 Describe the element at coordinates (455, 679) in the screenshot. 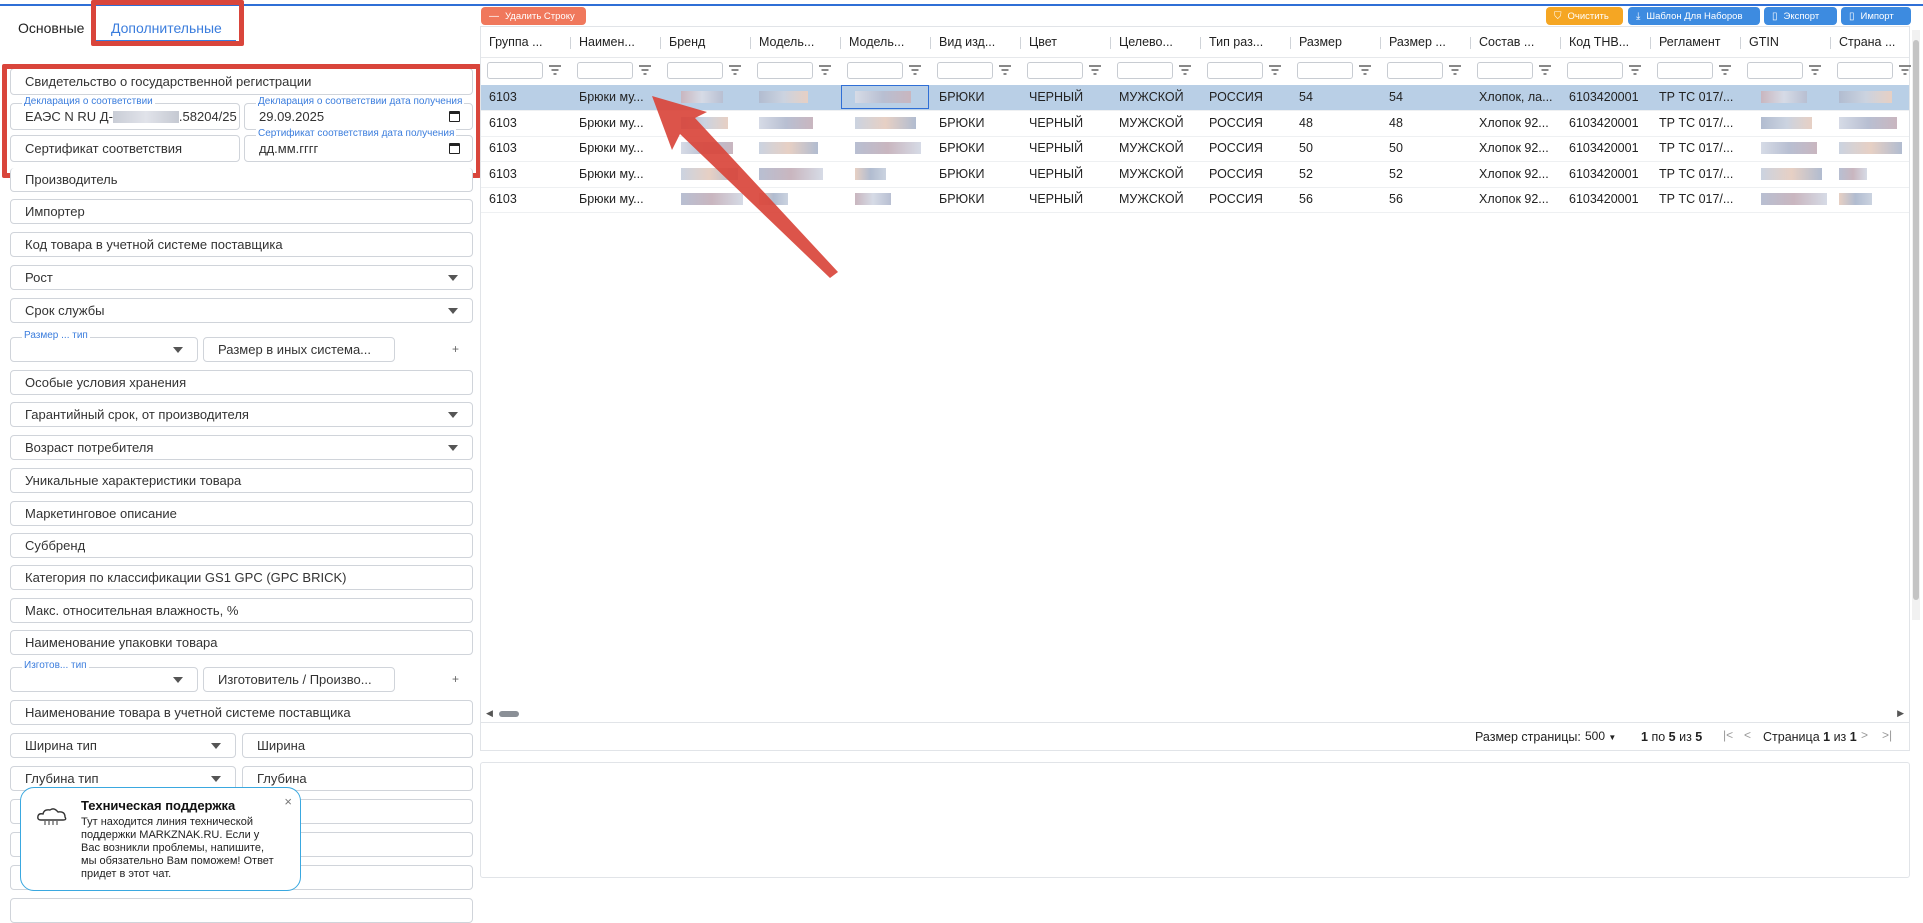

I see `add-maker-button: +` at that location.